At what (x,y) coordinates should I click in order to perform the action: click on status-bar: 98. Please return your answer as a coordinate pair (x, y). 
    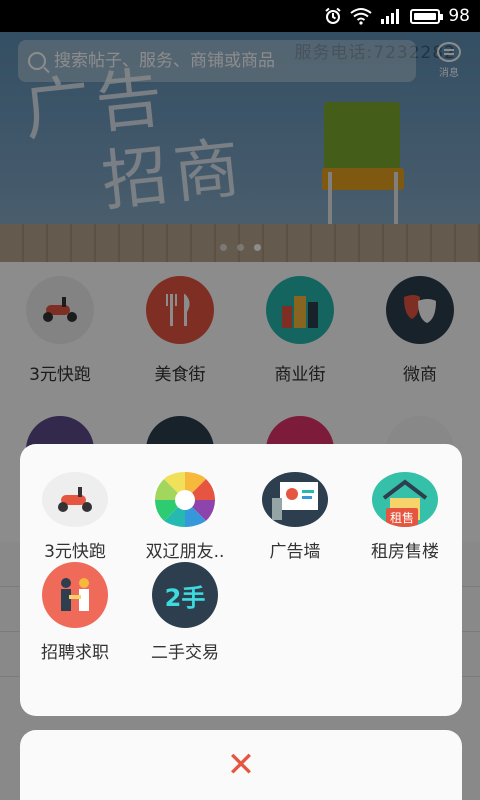
    Looking at the image, I should click on (240, 16).